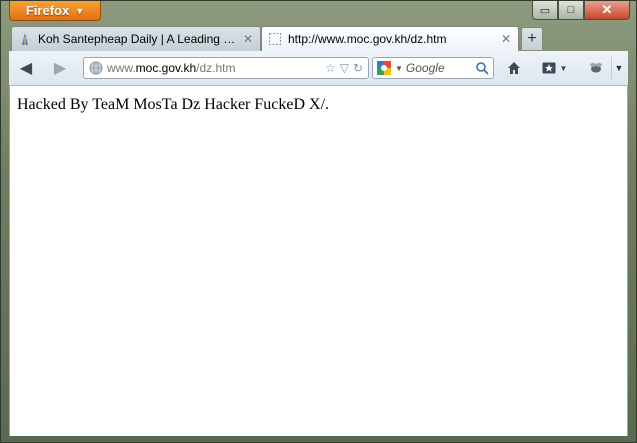  I want to click on window-controls: ▭ □ ✕, so click(581, 10).